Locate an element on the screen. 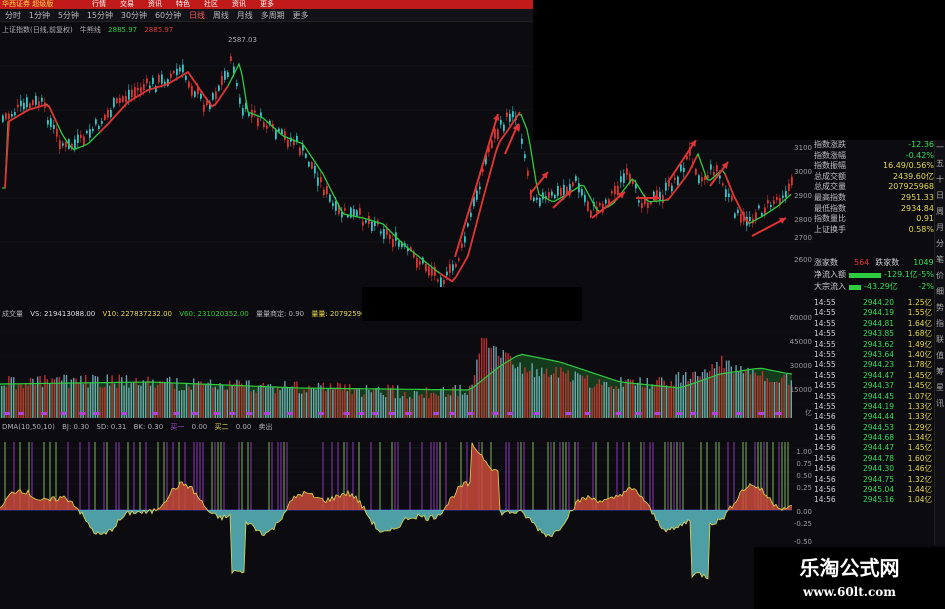 The image size is (945, 609). period-tab-fenshi: 分时 is located at coordinates (13, 15).